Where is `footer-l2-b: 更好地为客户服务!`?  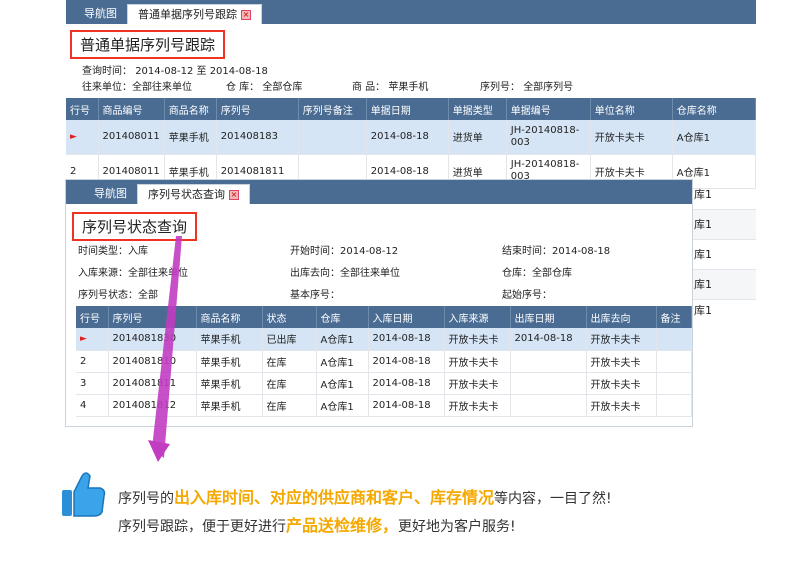 footer-l2-b: 更好地为客户服务! is located at coordinates (457, 527).